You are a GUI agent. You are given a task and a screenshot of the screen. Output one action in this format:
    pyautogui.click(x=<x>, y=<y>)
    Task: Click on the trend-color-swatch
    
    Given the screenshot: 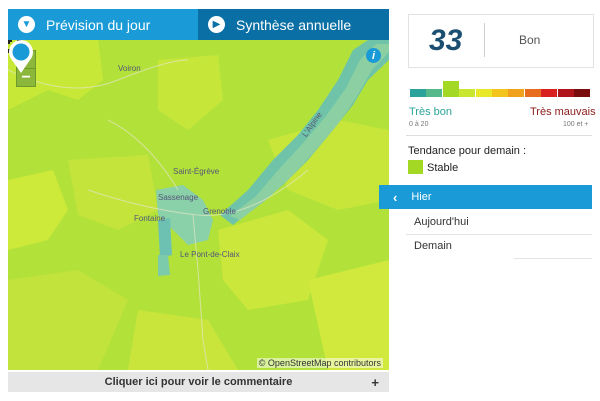 What is the action you would take?
    pyautogui.click(x=415, y=167)
    